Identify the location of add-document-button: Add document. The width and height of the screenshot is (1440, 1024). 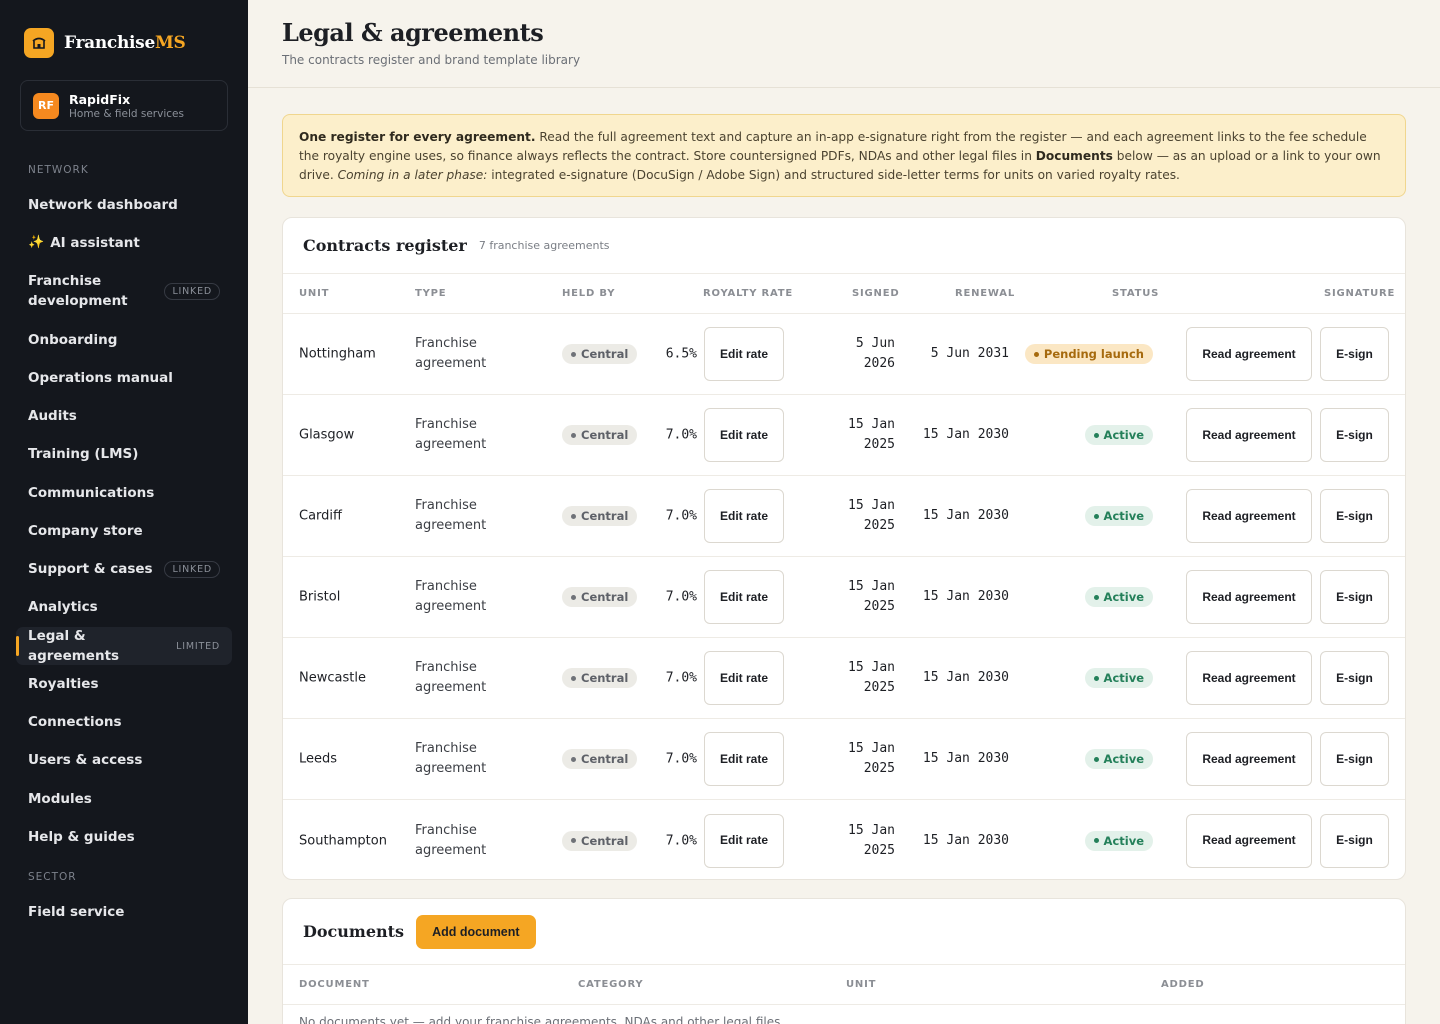
(476, 931).